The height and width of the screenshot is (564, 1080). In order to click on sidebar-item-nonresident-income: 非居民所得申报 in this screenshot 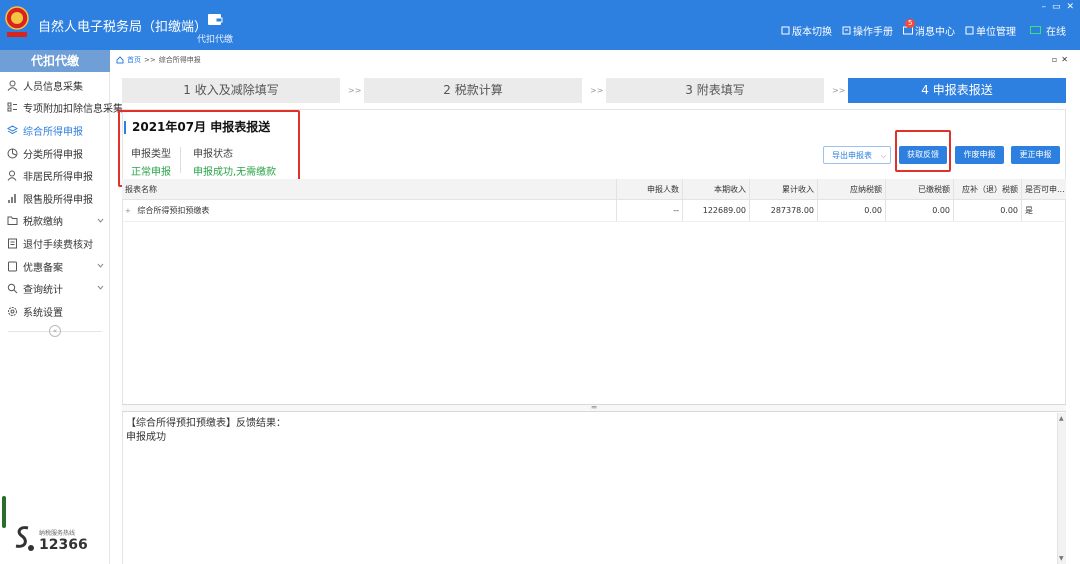, I will do `click(55, 175)`.